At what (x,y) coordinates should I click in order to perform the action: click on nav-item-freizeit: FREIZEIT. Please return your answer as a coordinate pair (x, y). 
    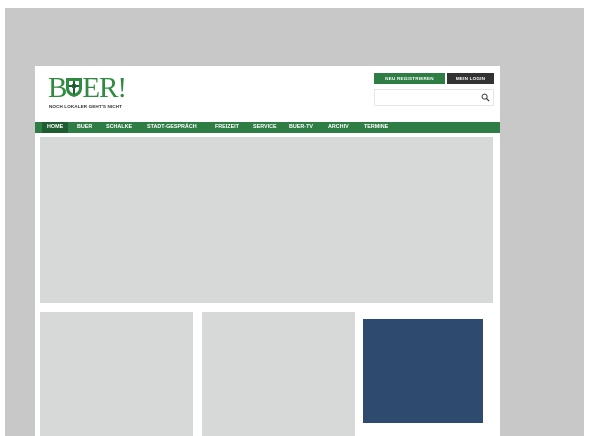
    Looking at the image, I should click on (227, 127).